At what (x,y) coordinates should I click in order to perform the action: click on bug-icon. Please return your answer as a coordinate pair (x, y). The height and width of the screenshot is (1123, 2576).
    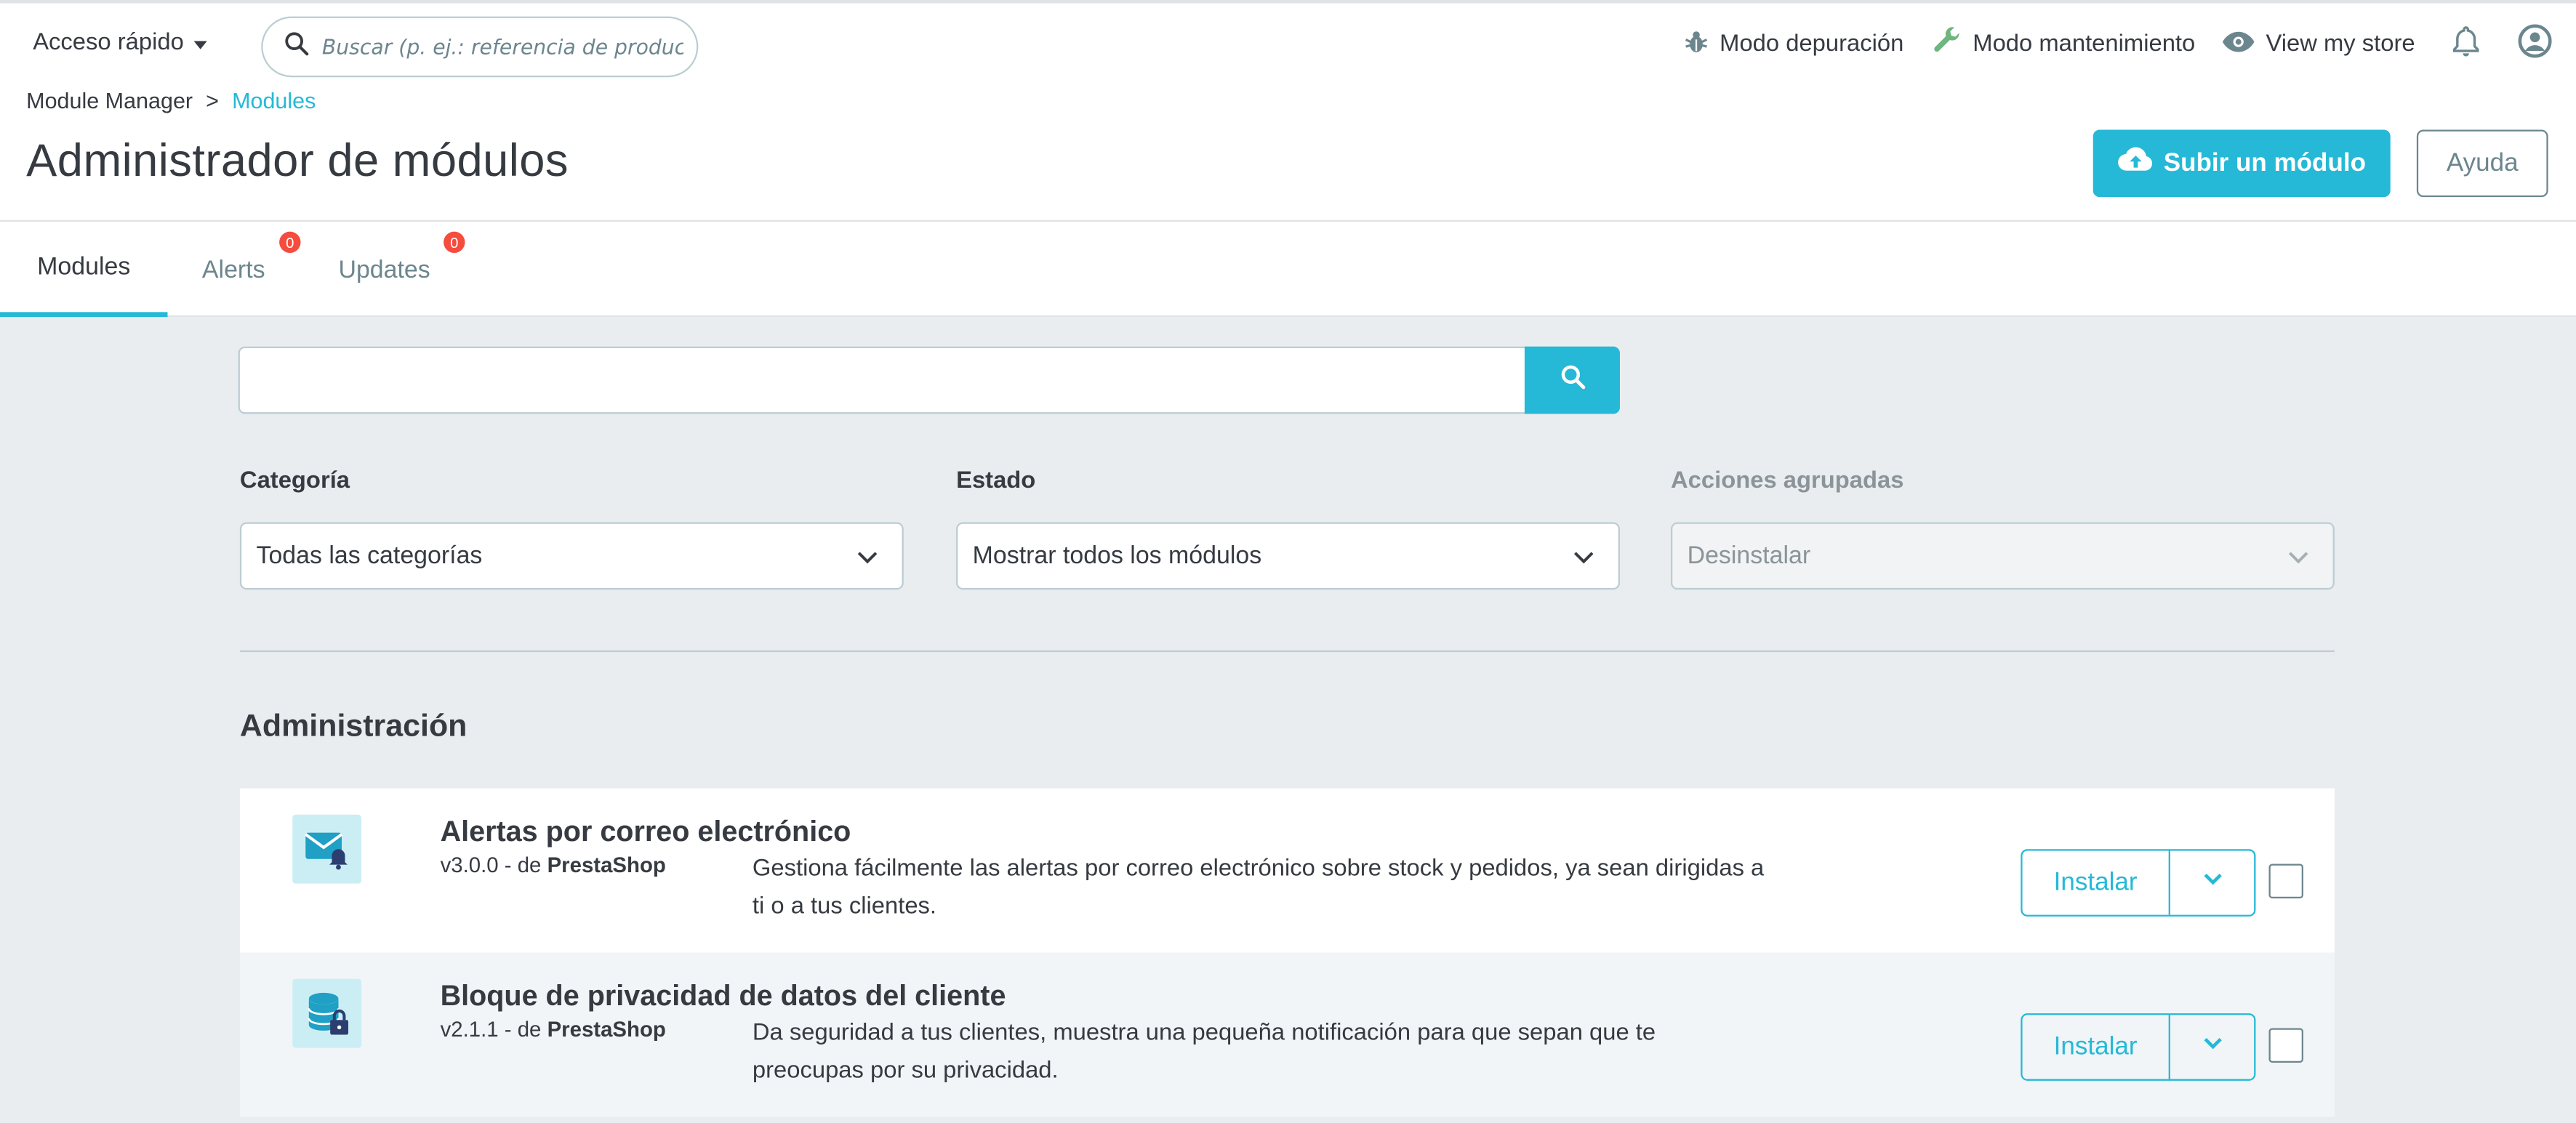
    Looking at the image, I should click on (1696, 44).